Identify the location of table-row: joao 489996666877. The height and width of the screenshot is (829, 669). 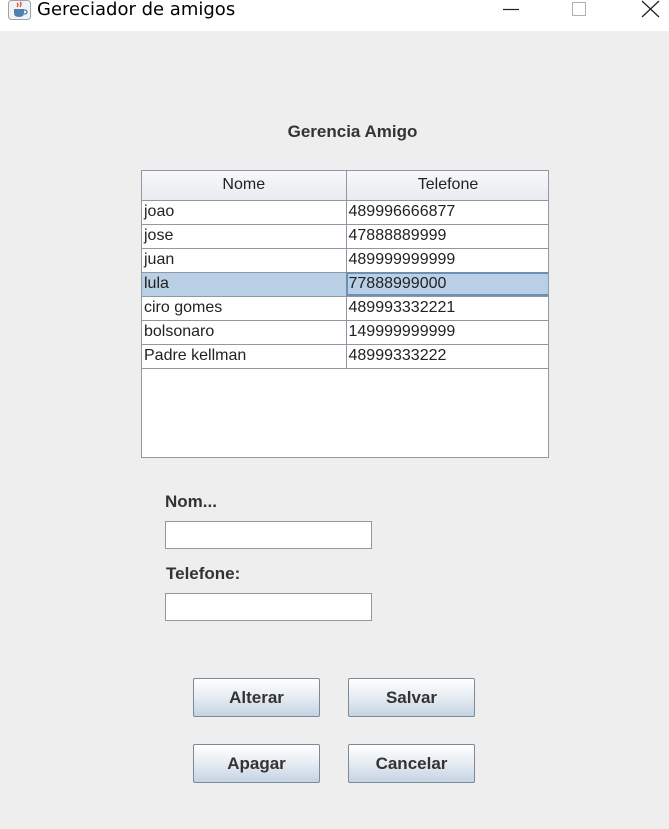
(345, 212).